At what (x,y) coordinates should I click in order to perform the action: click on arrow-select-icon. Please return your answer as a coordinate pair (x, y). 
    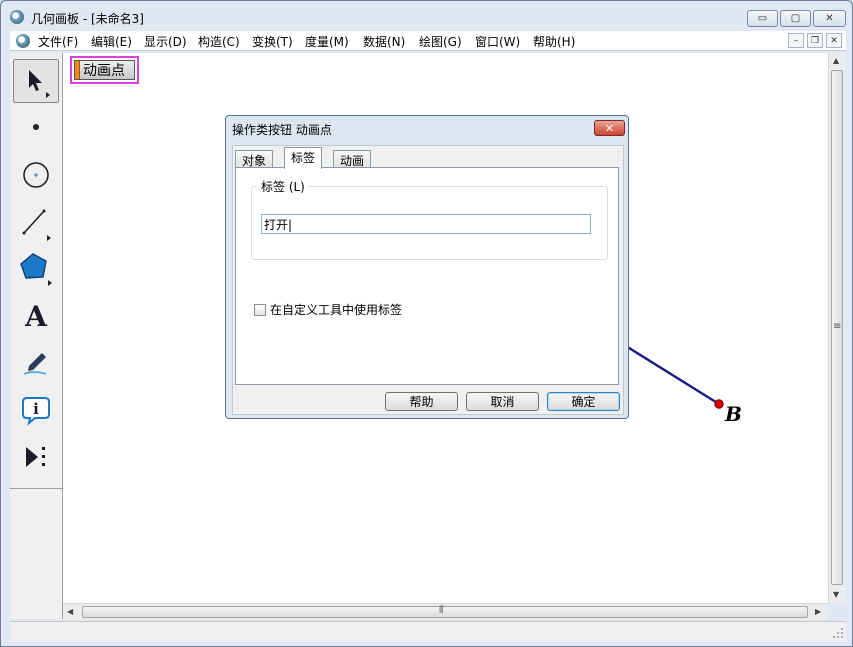
    Looking at the image, I should click on (39, 84).